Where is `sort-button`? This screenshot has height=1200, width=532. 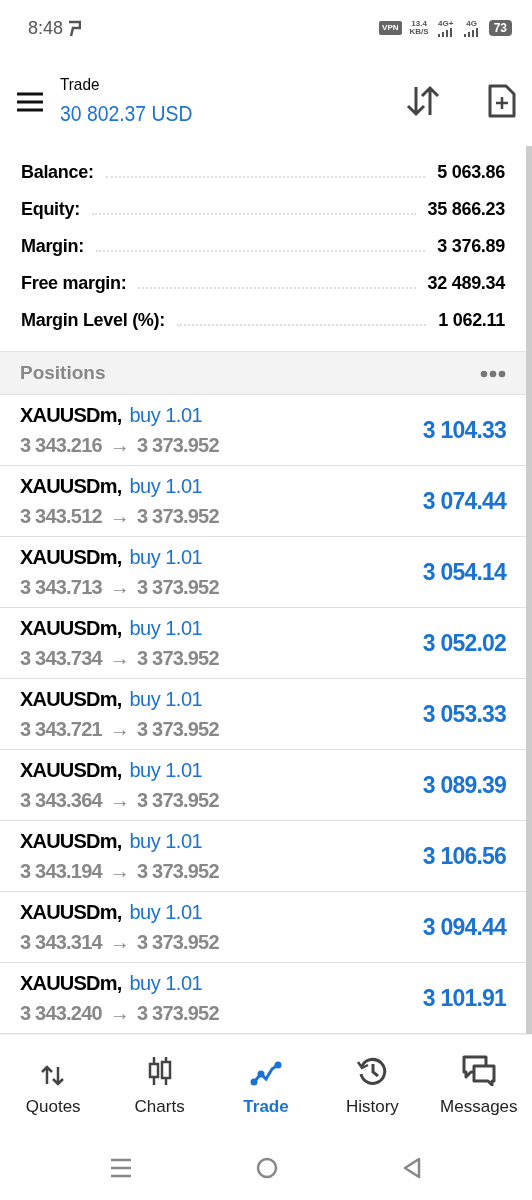 sort-button is located at coordinates (423, 101).